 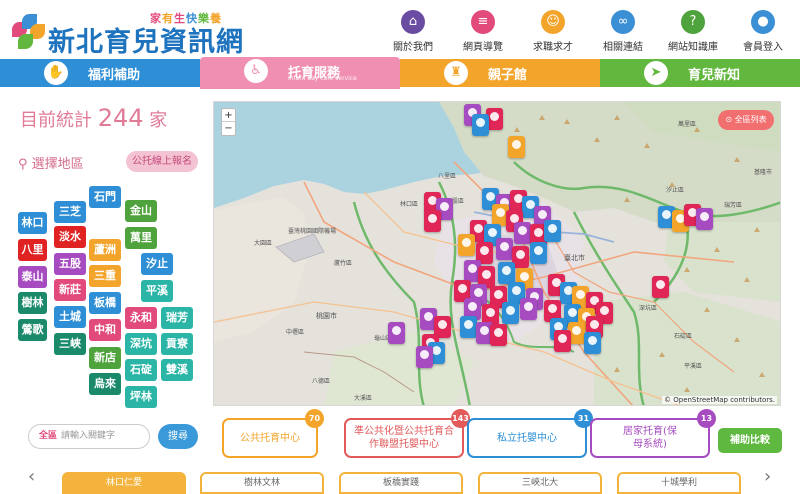 I want to click on mainnav-label: 福利補助, so click(x=114, y=75).